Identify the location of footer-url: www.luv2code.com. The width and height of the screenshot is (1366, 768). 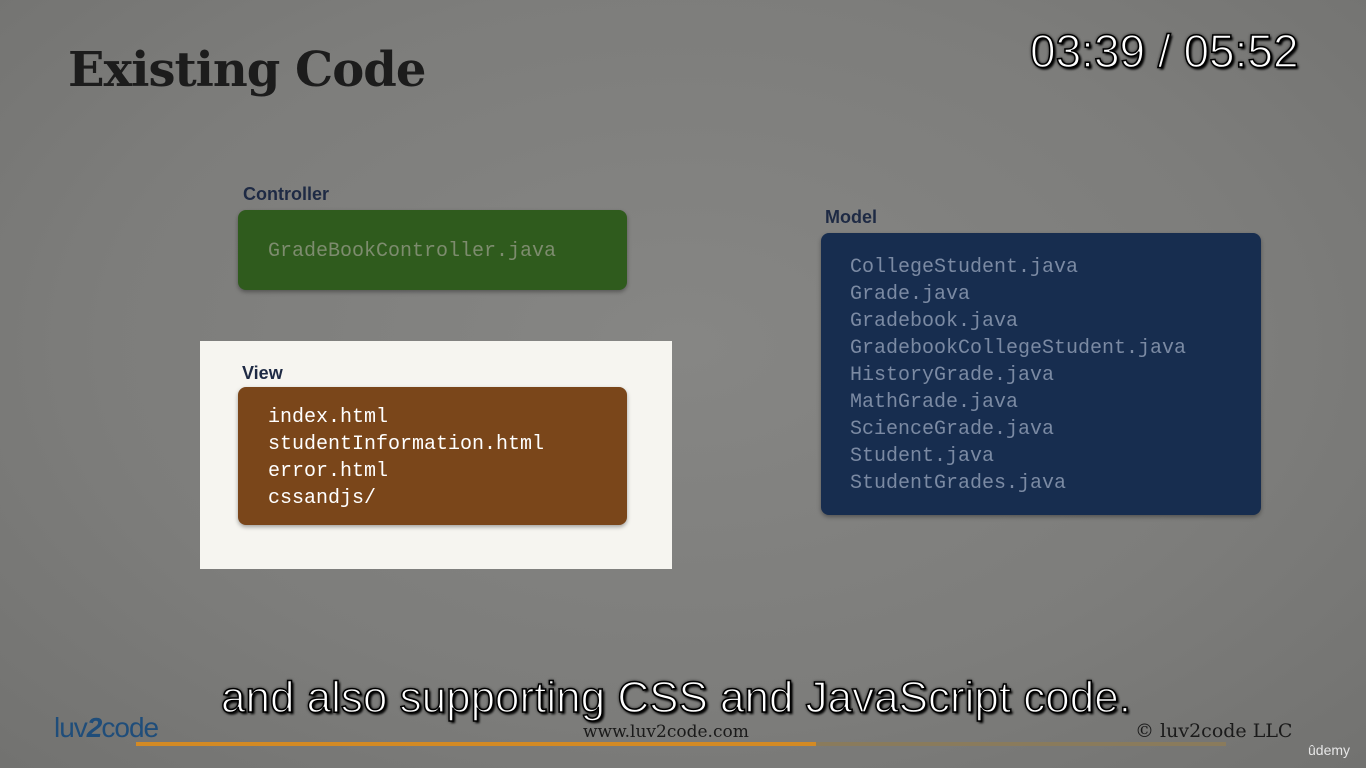
(666, 732).